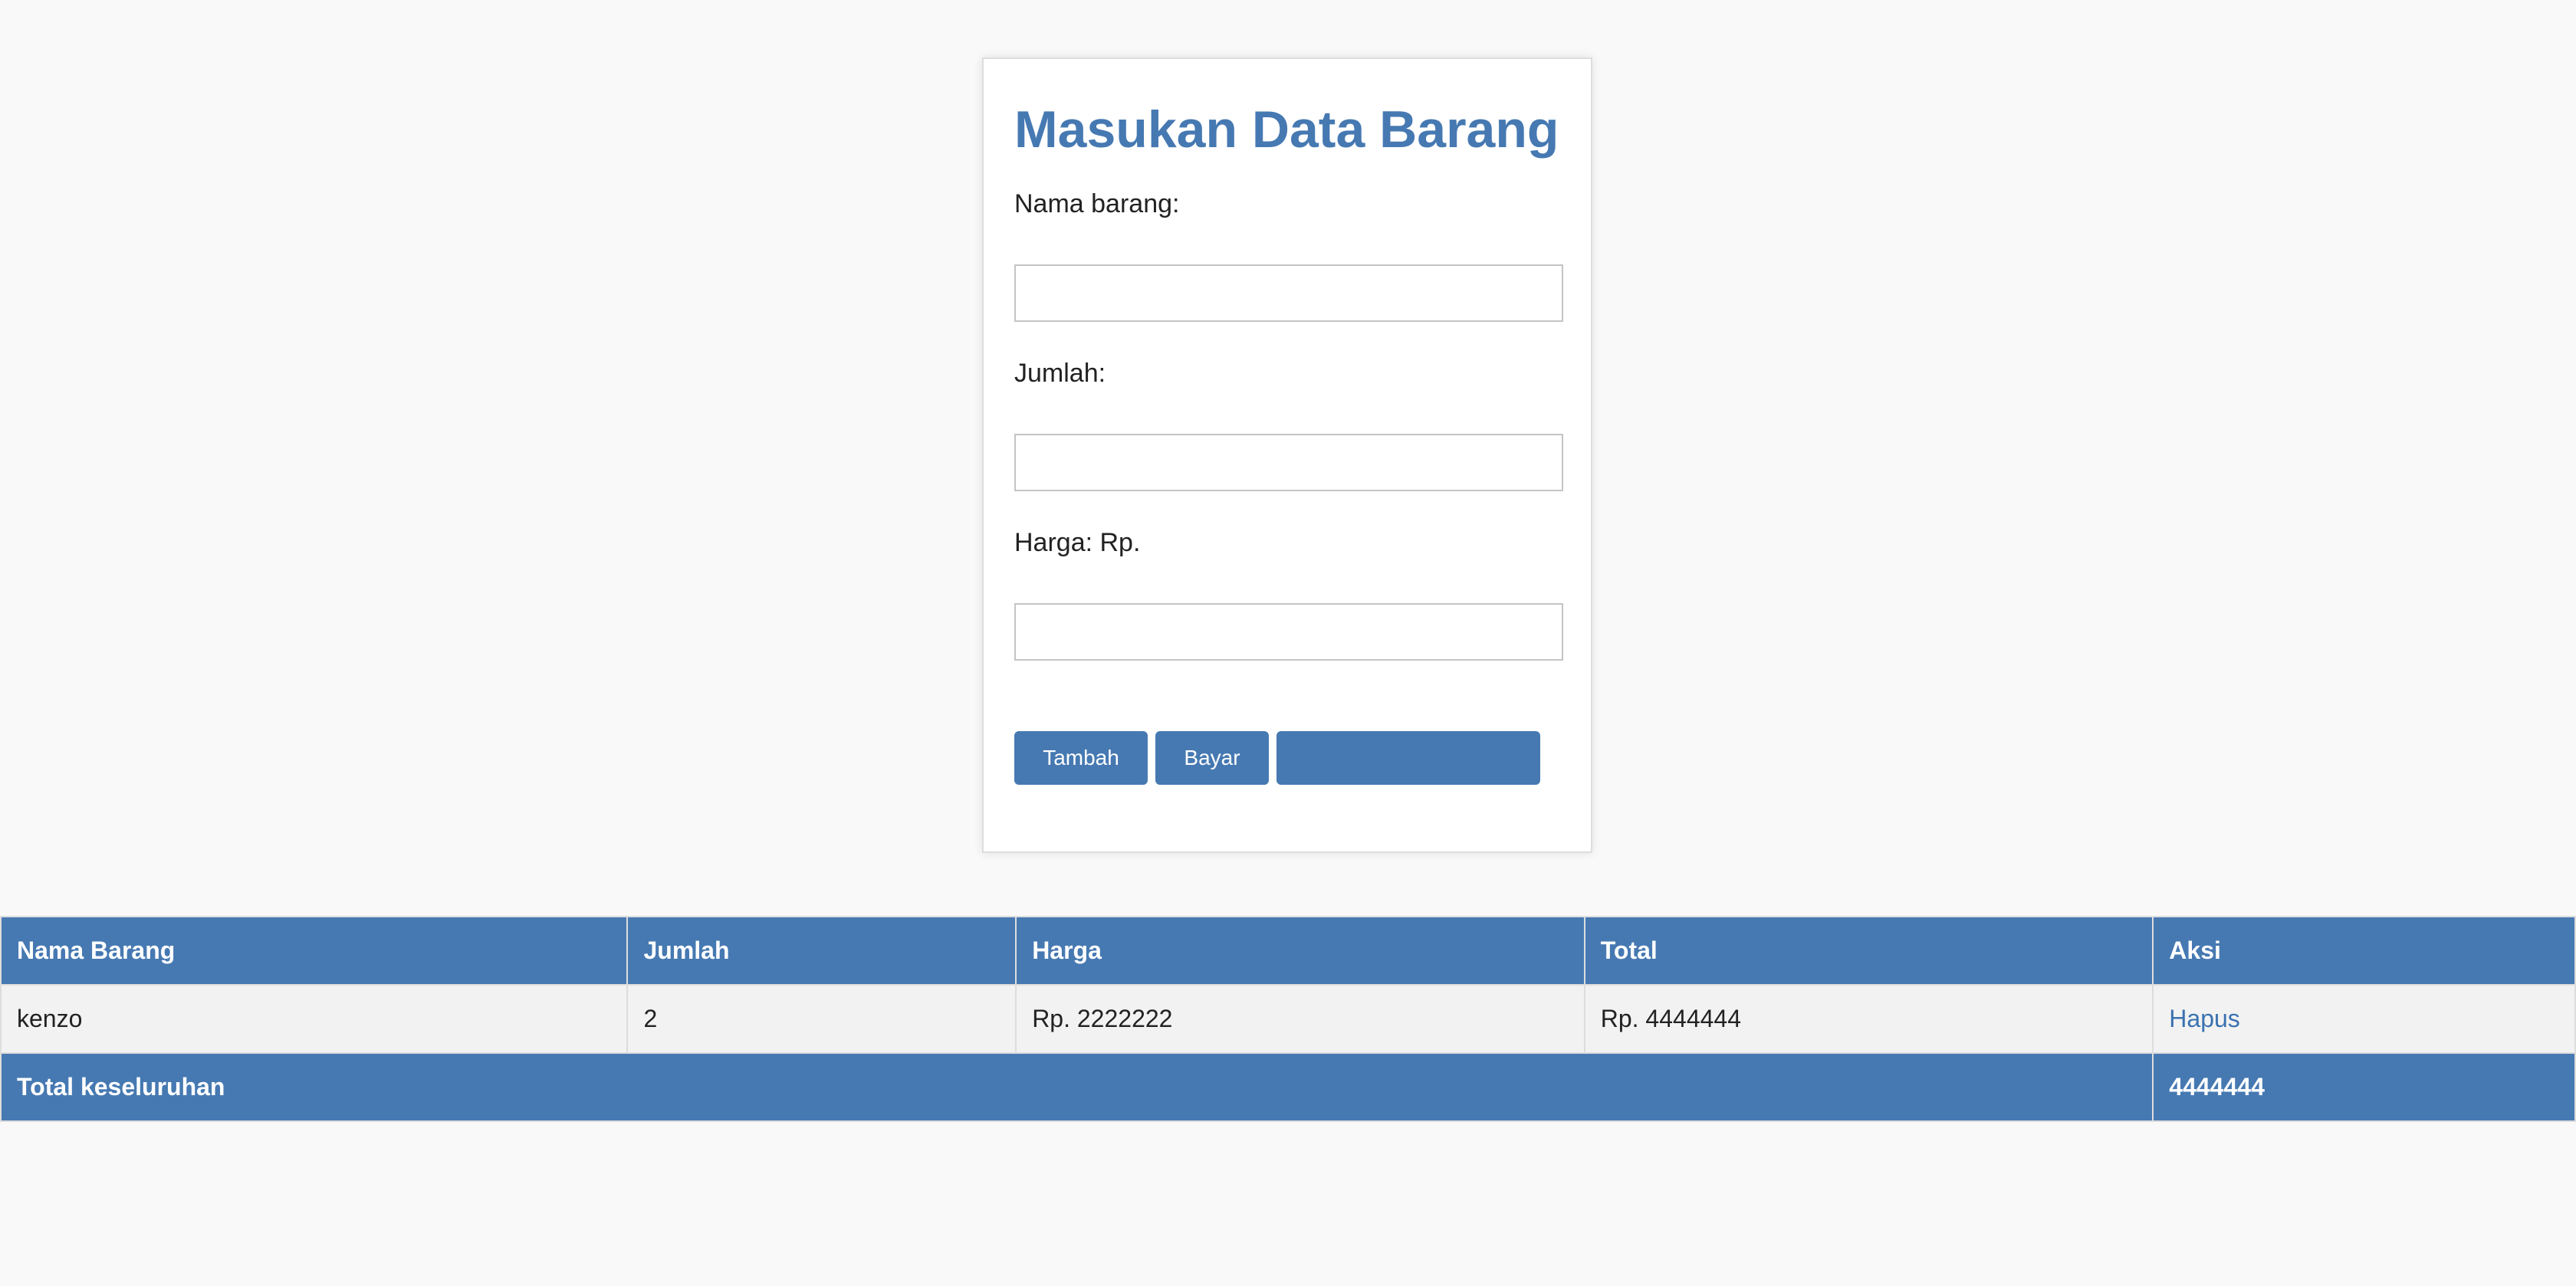 Image resolution: width=2576 pixels, height=1286 pixels. What do you see at coordinates (1081, 757) in the screenshot?
I see `tambah-button: Tambah` at bounding box center [1081, 757].